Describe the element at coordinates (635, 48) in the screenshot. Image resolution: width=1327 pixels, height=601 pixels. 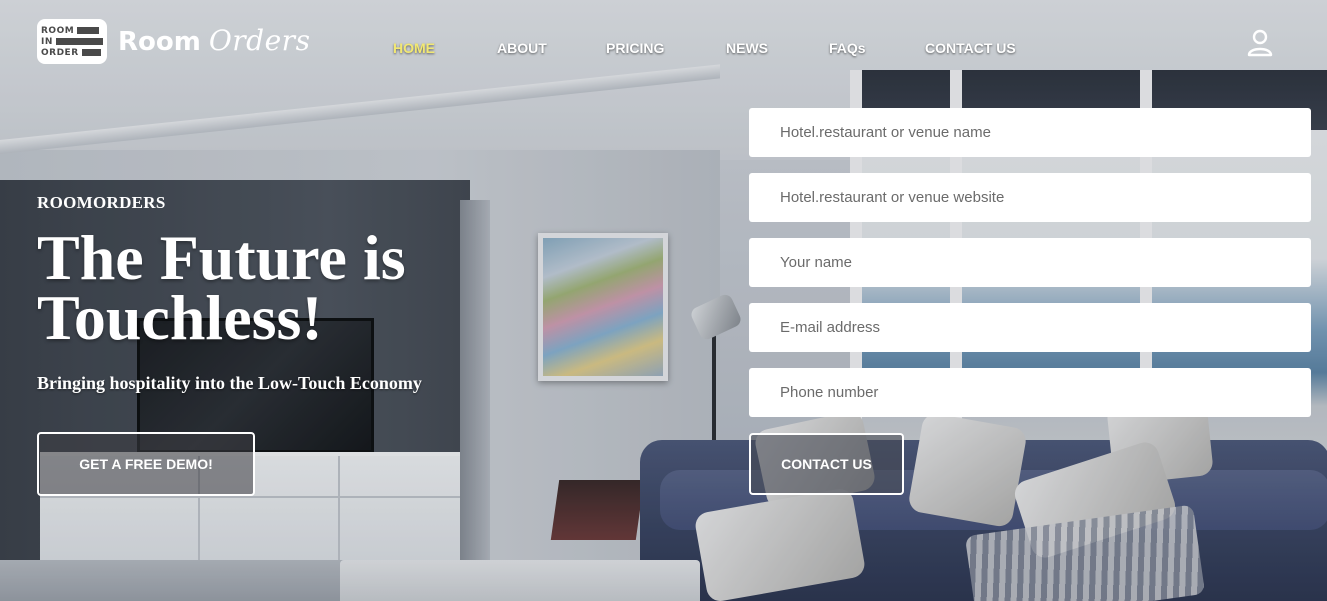
I see `nav-pricing: PRICING` at that location.